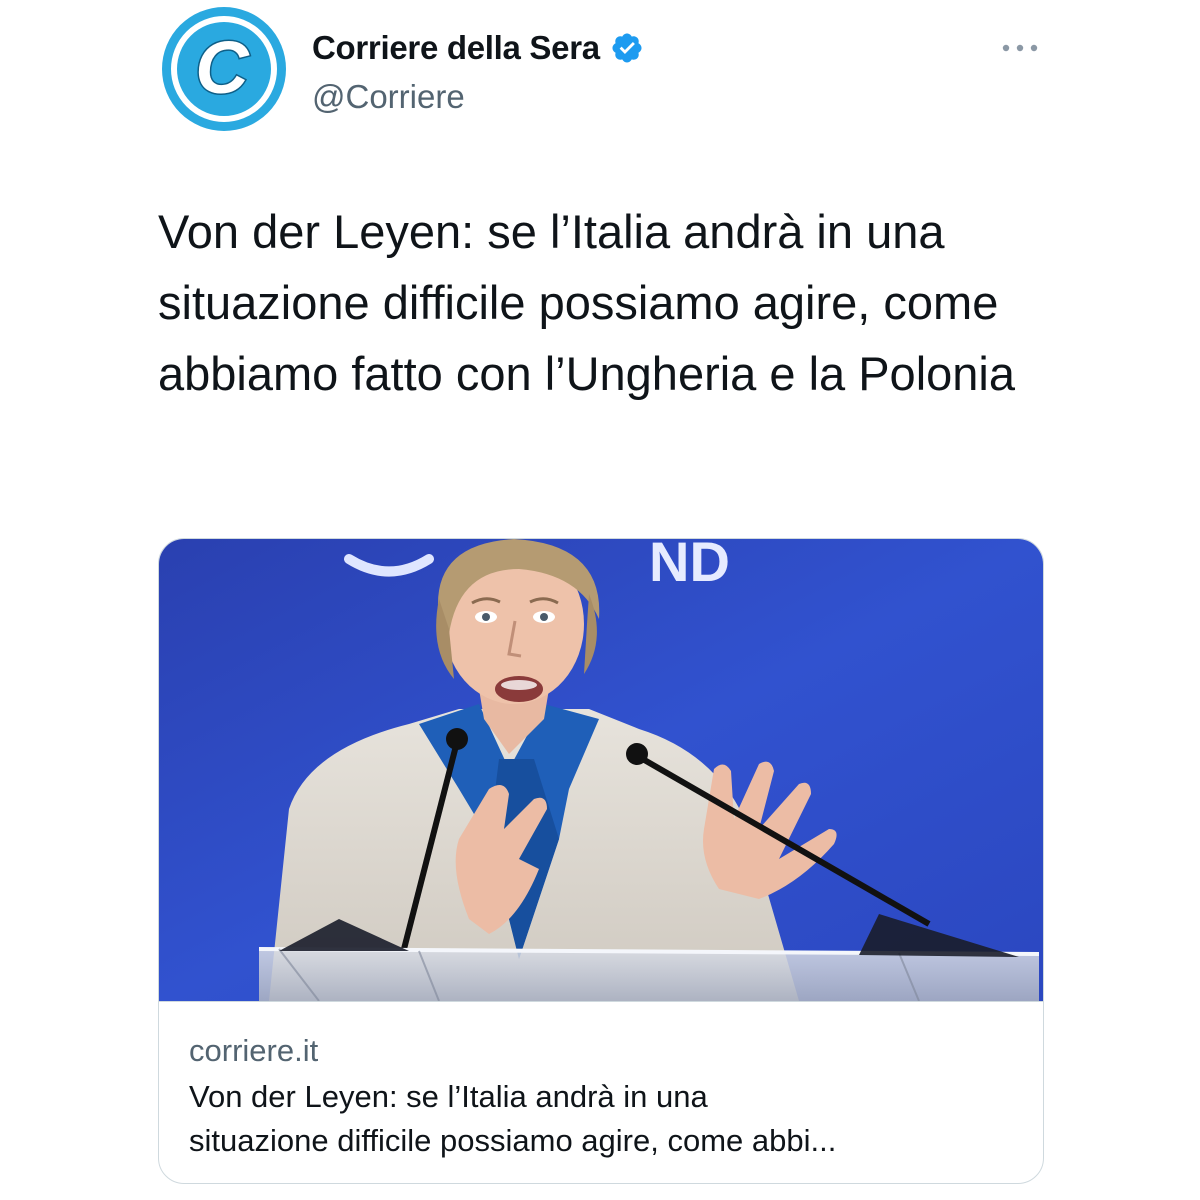 This screenshot has width=1200, height=1200. Describe the element at coordinates (1020, 48) in the screenshot. I see `more-options-icon` at that location.